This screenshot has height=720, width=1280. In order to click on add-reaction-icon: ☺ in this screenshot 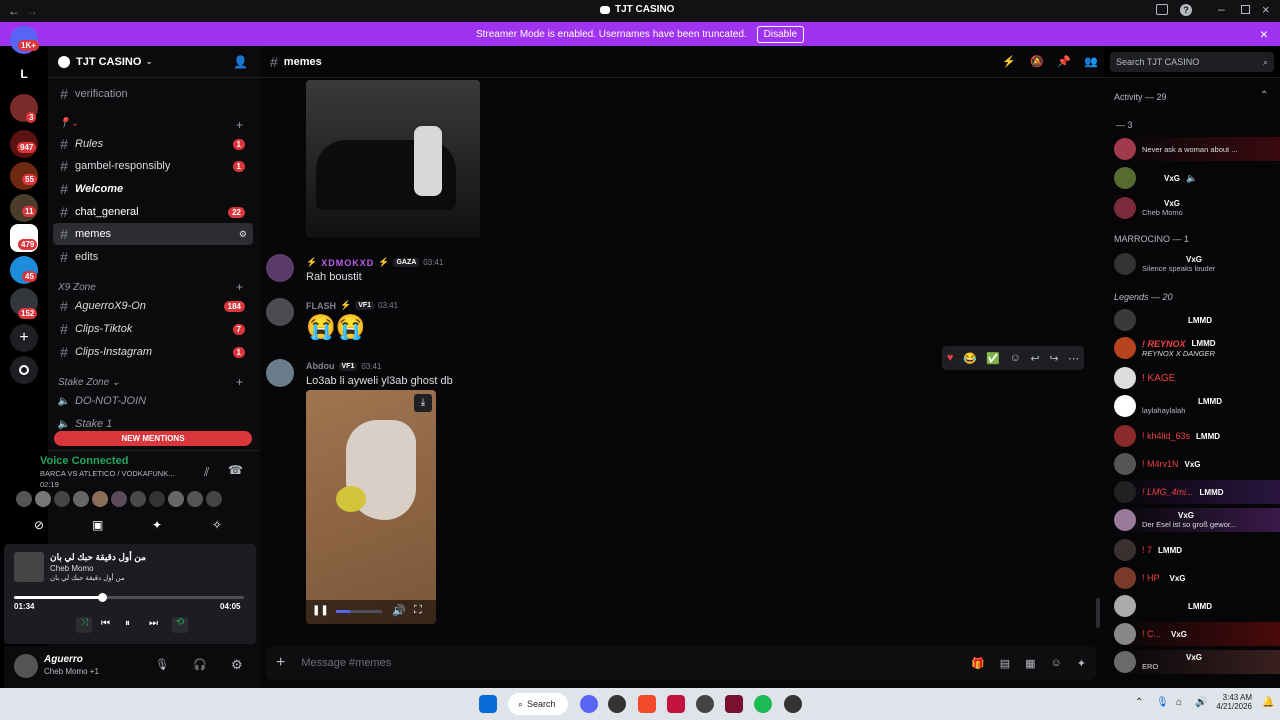, I will do `click(1015, 358)`.